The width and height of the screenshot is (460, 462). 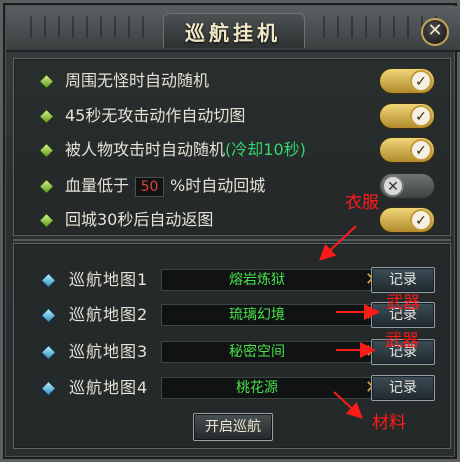 What do you see at coordinates (362, 203) in the screenshot?
I see `annotation-clothes: 衣服` at bounding box center [362, 203].